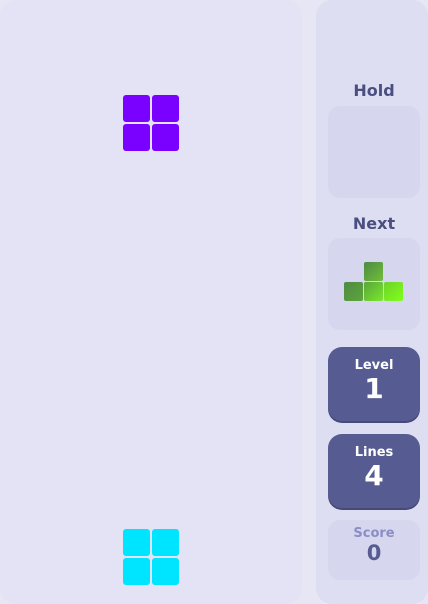 The image size is (428, 604). I want to click on hold-label: Hold, so click(374, 90).